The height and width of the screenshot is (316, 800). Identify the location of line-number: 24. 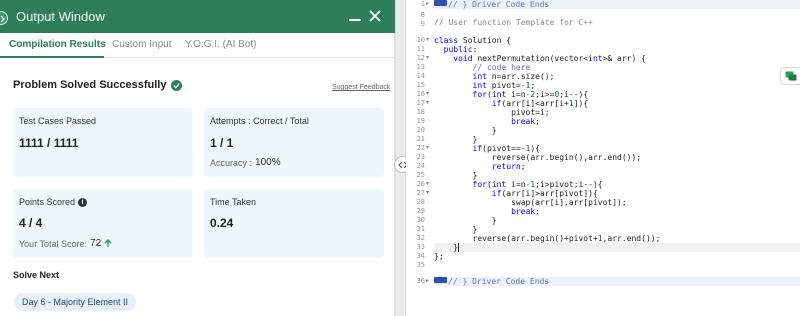
(420, 166).